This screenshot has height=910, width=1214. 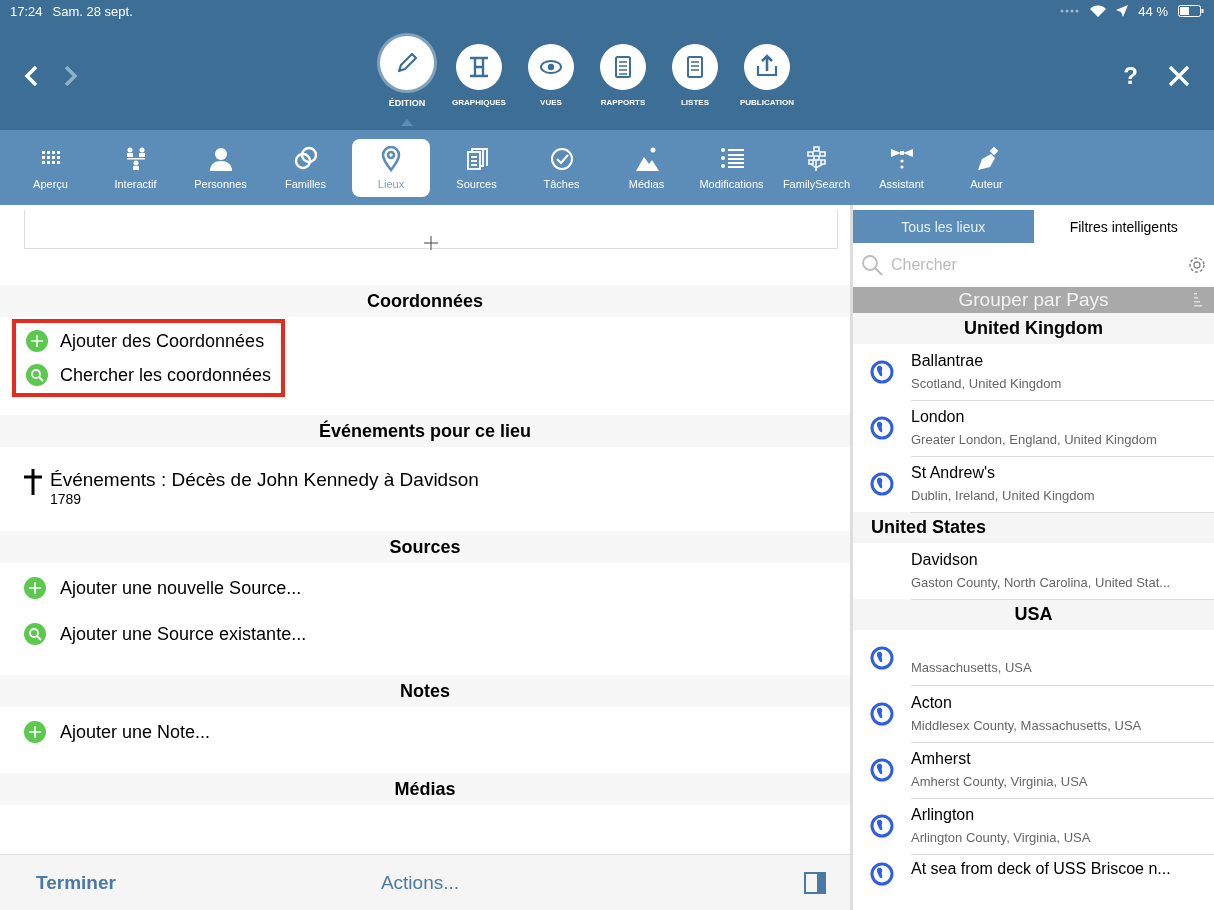 What do you see at coordinates (815, 882) in the screenshot?
I see `sidebar-toggle-icon` at bounding box center [815, 882].